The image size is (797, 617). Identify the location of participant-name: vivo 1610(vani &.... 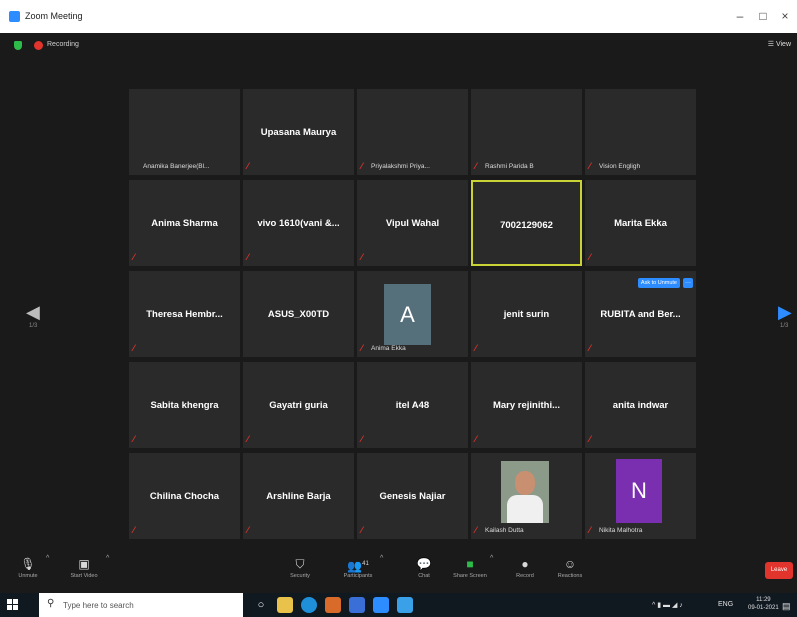
(298, 223).